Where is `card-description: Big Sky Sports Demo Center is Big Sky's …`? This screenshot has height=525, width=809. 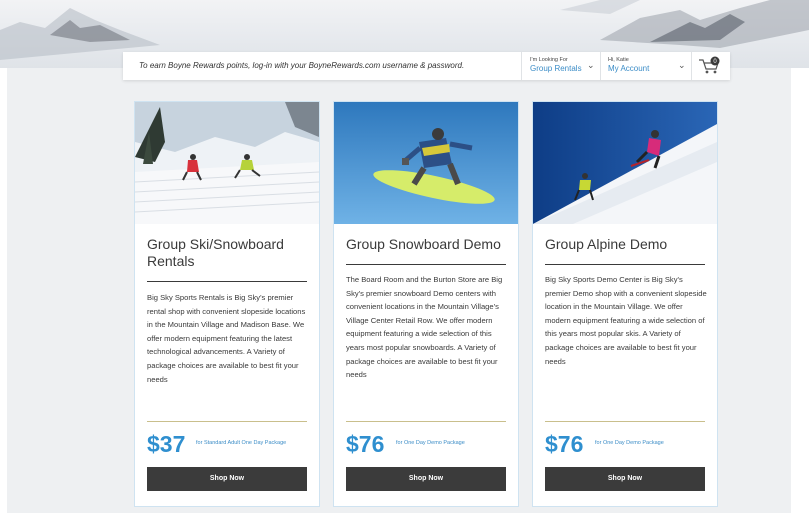 card-description: Big Sky Sports Demo Center is Big Sky's … is located at coordinates (626, 320).